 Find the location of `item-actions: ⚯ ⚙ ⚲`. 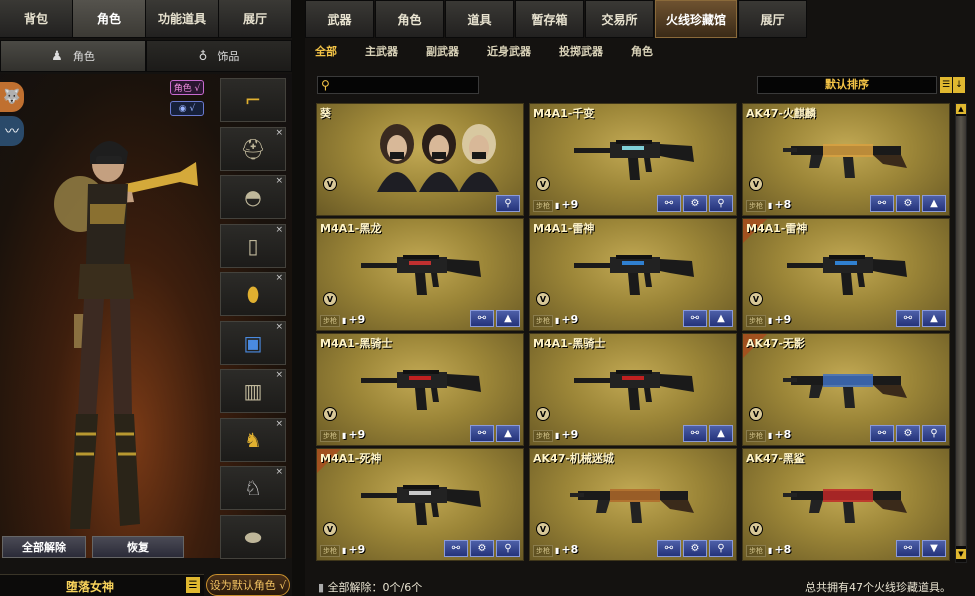

item-actions: ⚯ ⚙ ⚲ is located at coordinates (908, 433).